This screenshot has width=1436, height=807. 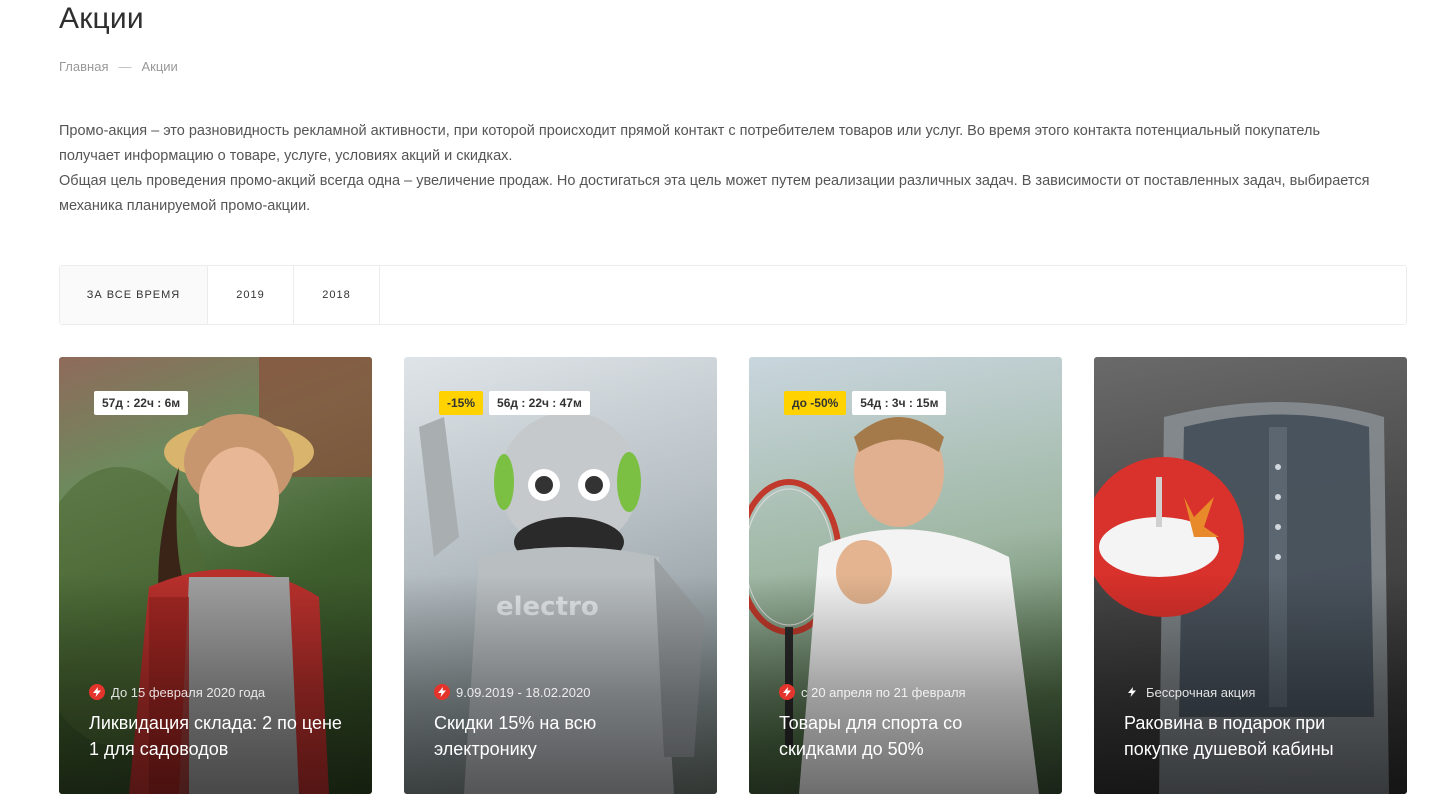 I want to click on promo-date: Бессрочная акция, so click(x=1189, y=692).